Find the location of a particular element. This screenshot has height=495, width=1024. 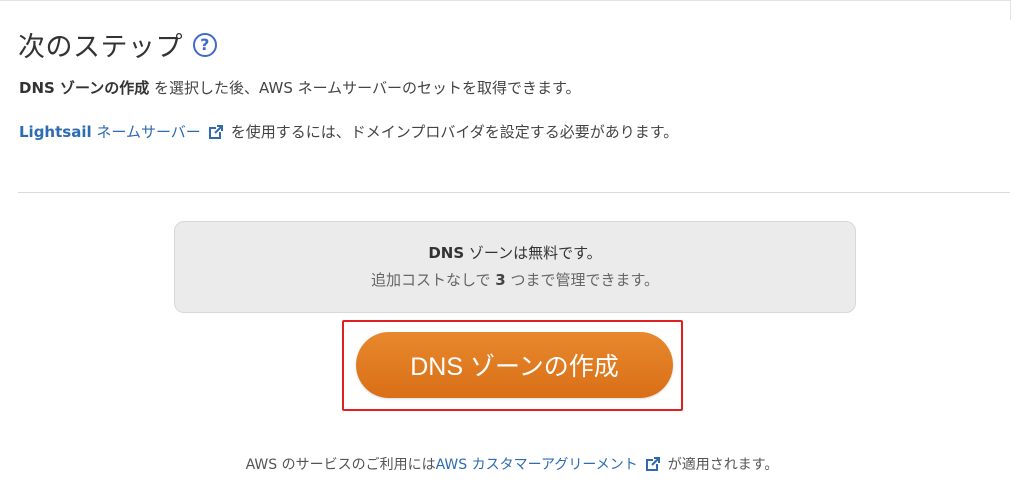

customer-agreement-link: AWS カスタマーアグリーメント is located at coordinates (537, 464).